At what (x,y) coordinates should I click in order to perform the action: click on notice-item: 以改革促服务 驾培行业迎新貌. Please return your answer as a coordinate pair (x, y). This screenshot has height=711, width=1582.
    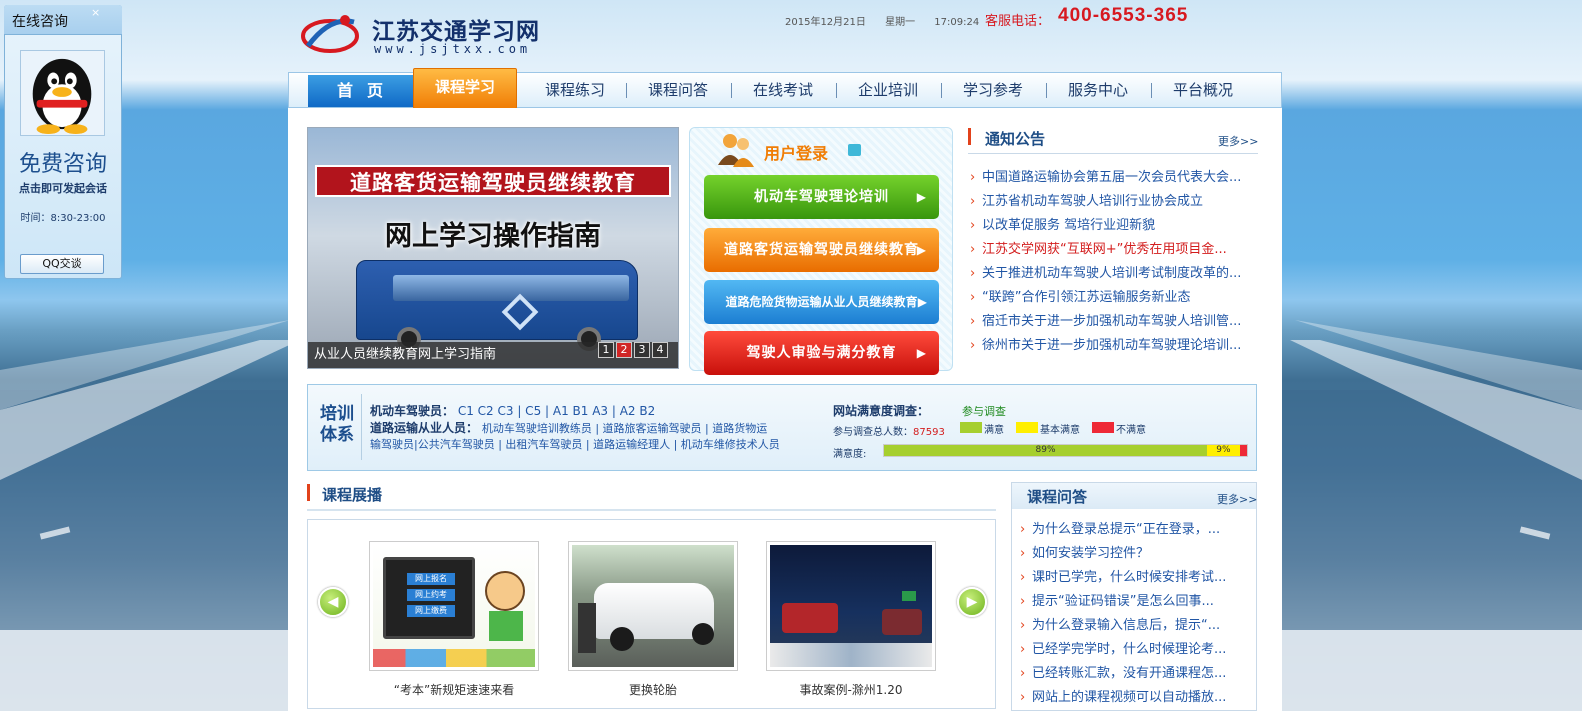
    Looking at the image, I should click on (1116, 226).